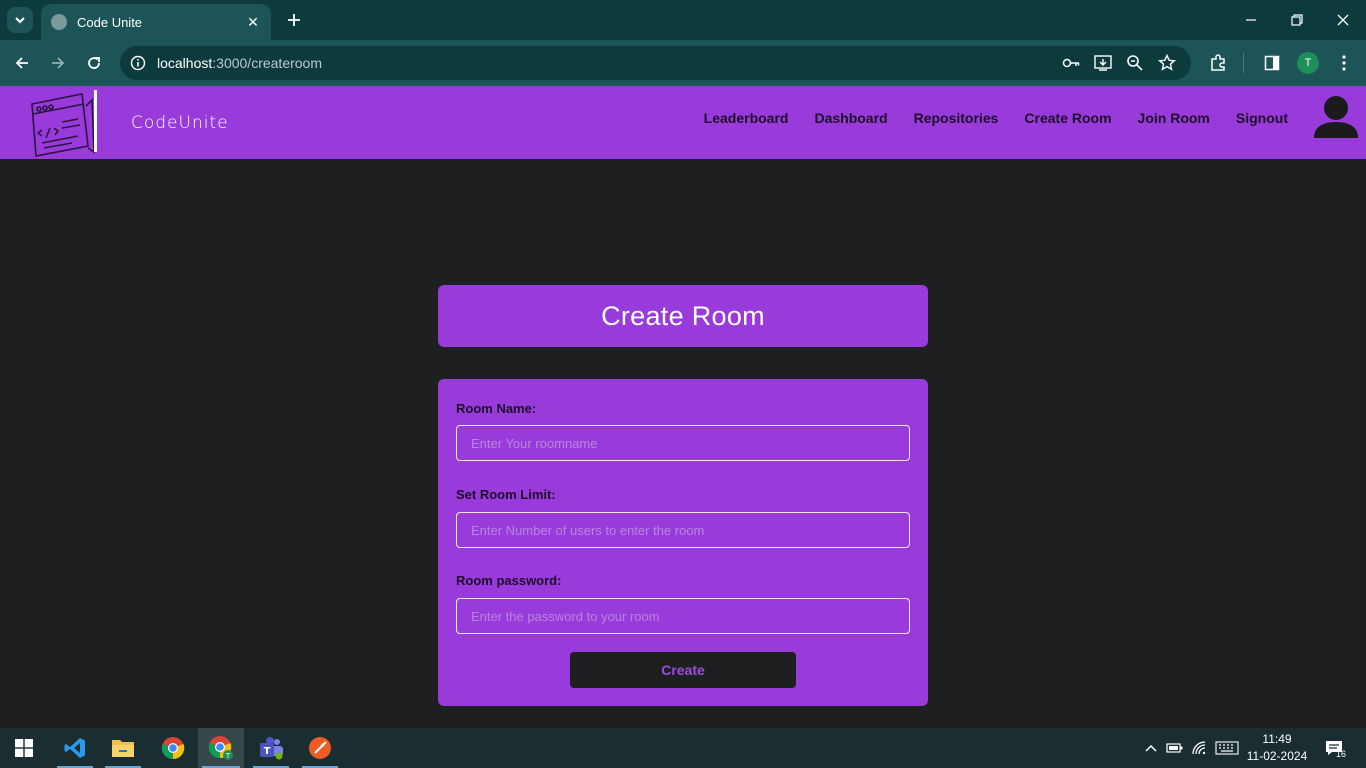 This screenshot has height=768, width=1366. What do you see at coordinates (1200, 748) in the screenshot?
I see `wifi-icon` at bounding box center [1200, 748].